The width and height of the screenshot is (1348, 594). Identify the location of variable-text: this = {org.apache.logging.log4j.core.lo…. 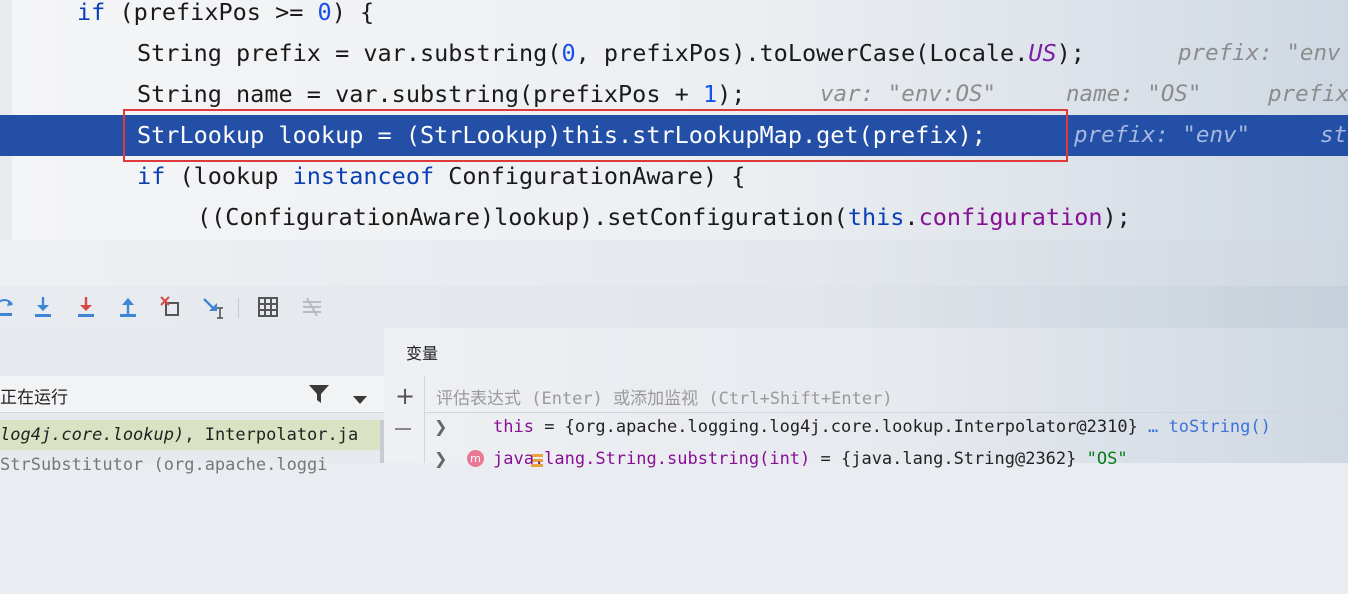
(882, 427).